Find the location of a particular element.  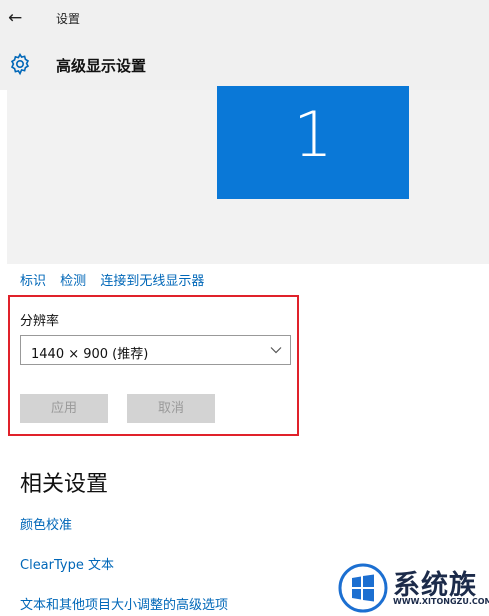

chevron-down-icon is located at coordinates (276, 350).